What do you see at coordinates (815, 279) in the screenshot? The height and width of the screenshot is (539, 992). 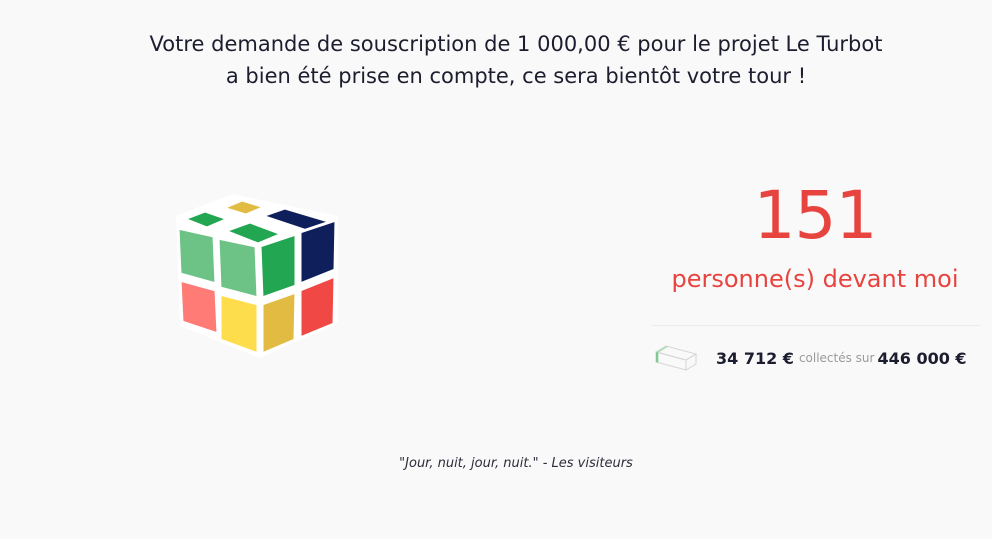 I see `queue-label: personne(s) devant moi` at bounding box center [815, 279].